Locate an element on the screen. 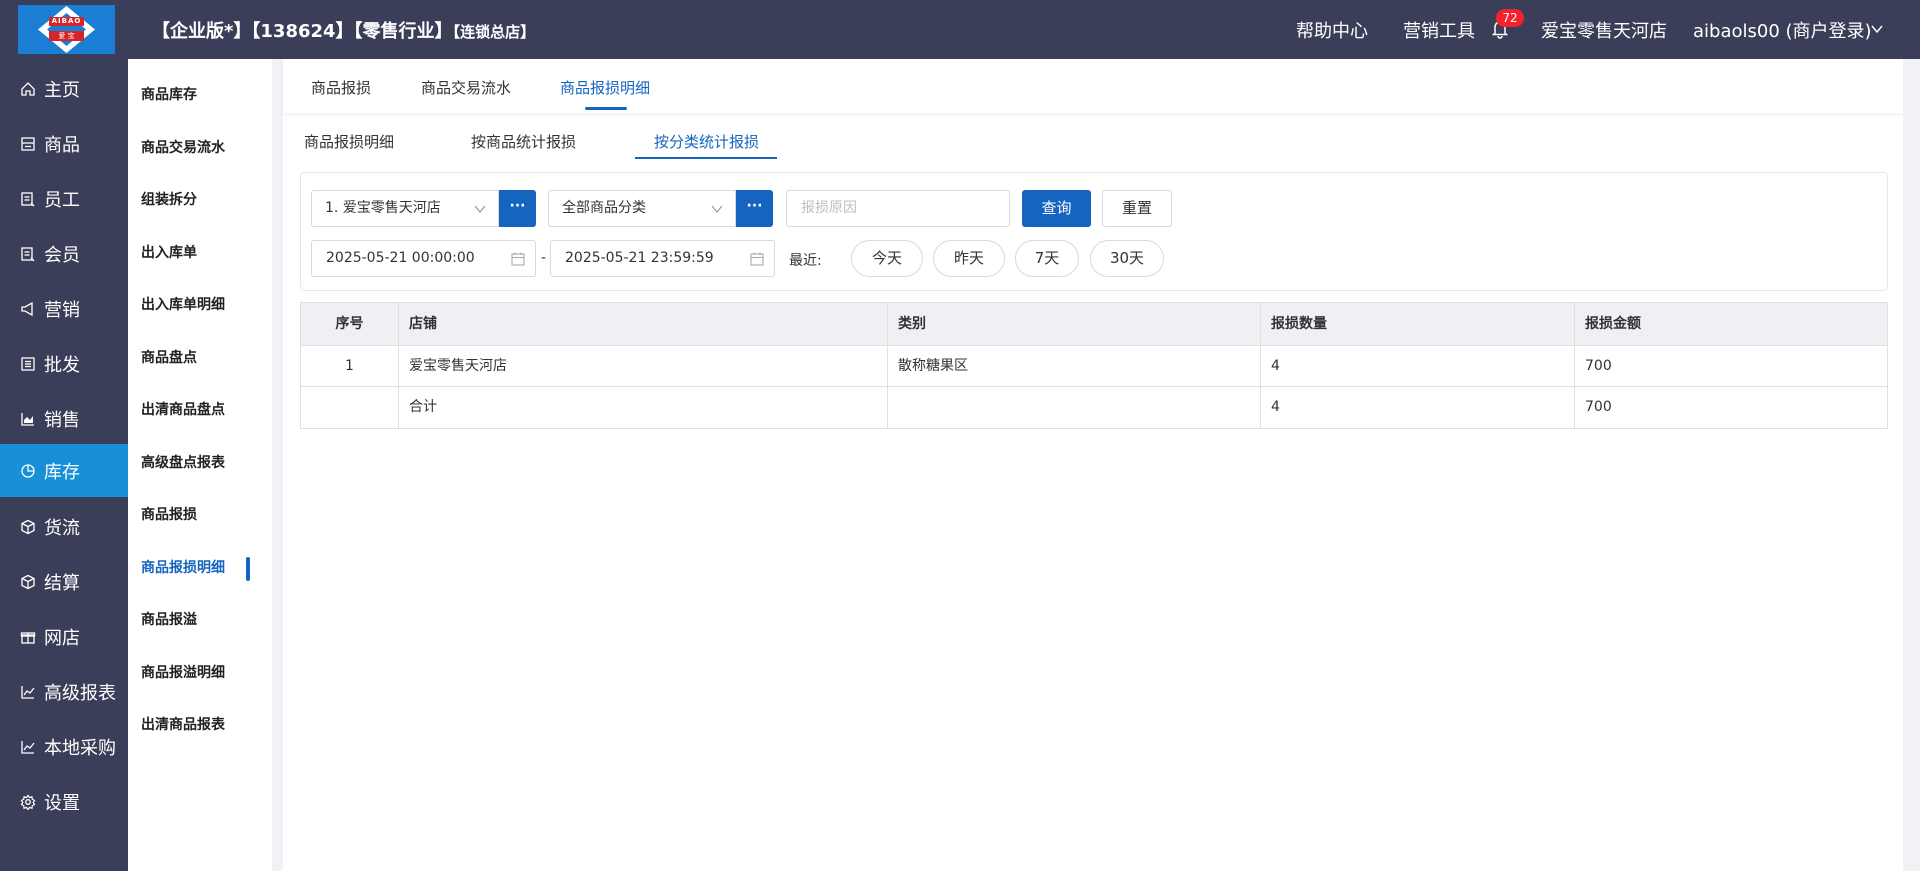  category-select-value: 全部商品分类 is located at coordinates (604, 208).